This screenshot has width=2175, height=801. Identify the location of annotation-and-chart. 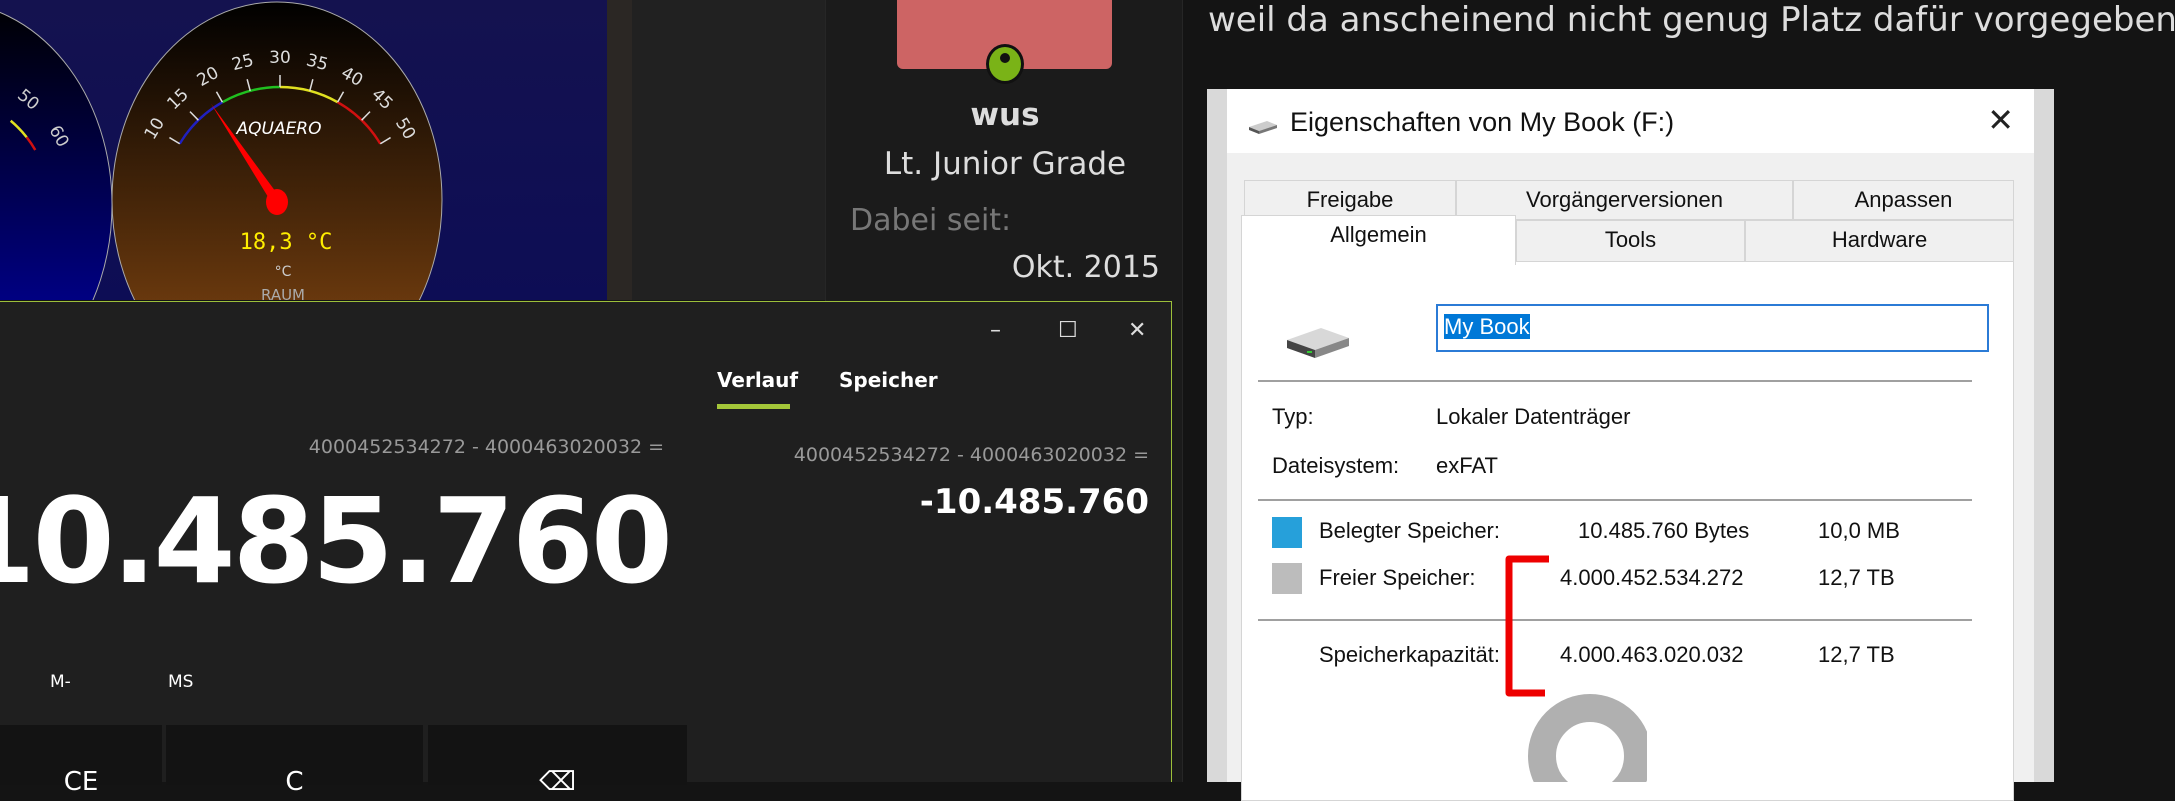
(1576, 668).